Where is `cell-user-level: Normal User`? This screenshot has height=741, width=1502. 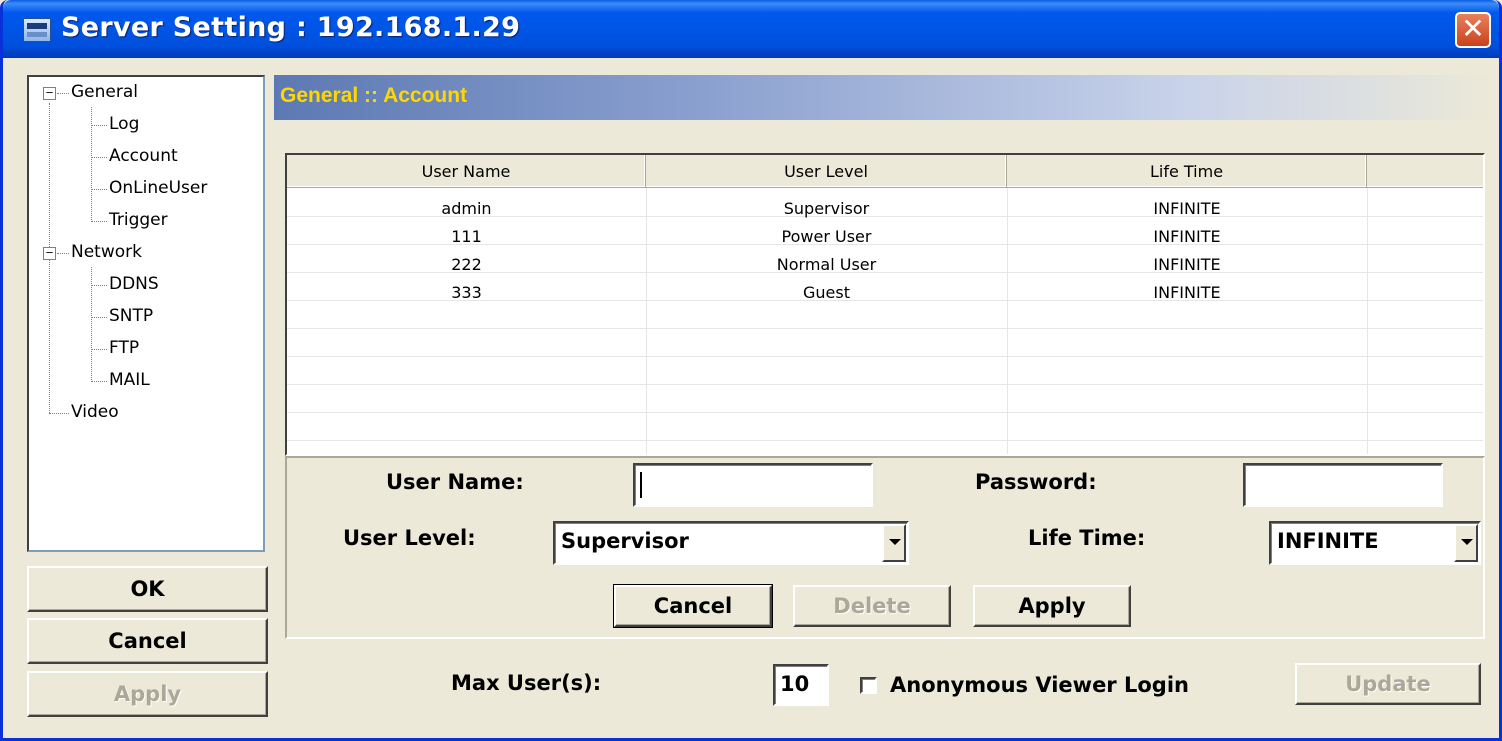 cell-user-level: Normal User is located at coordinates (826, 264).